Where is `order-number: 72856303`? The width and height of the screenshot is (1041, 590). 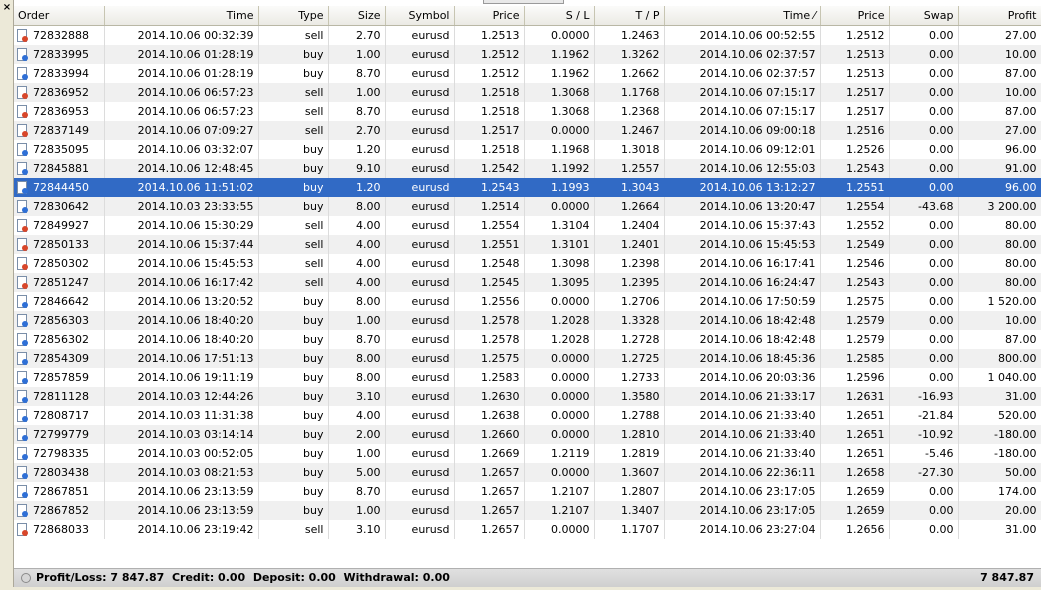 order-number: 72856303 is located at coordinates (61, 320).